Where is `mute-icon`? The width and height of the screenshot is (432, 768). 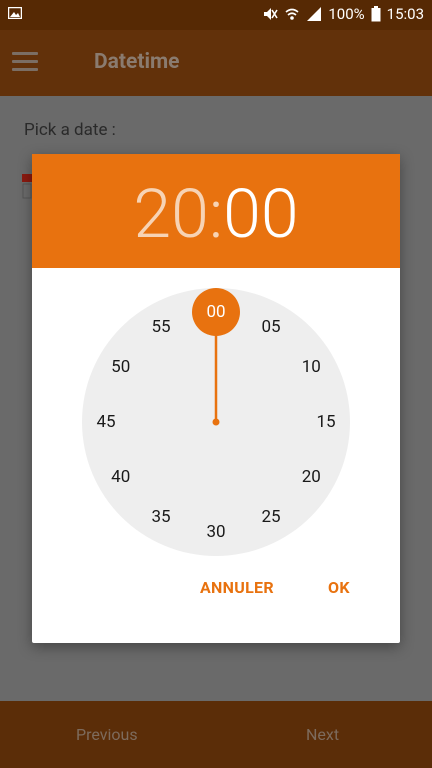 mute-icon is located at coordinates (271, 14).